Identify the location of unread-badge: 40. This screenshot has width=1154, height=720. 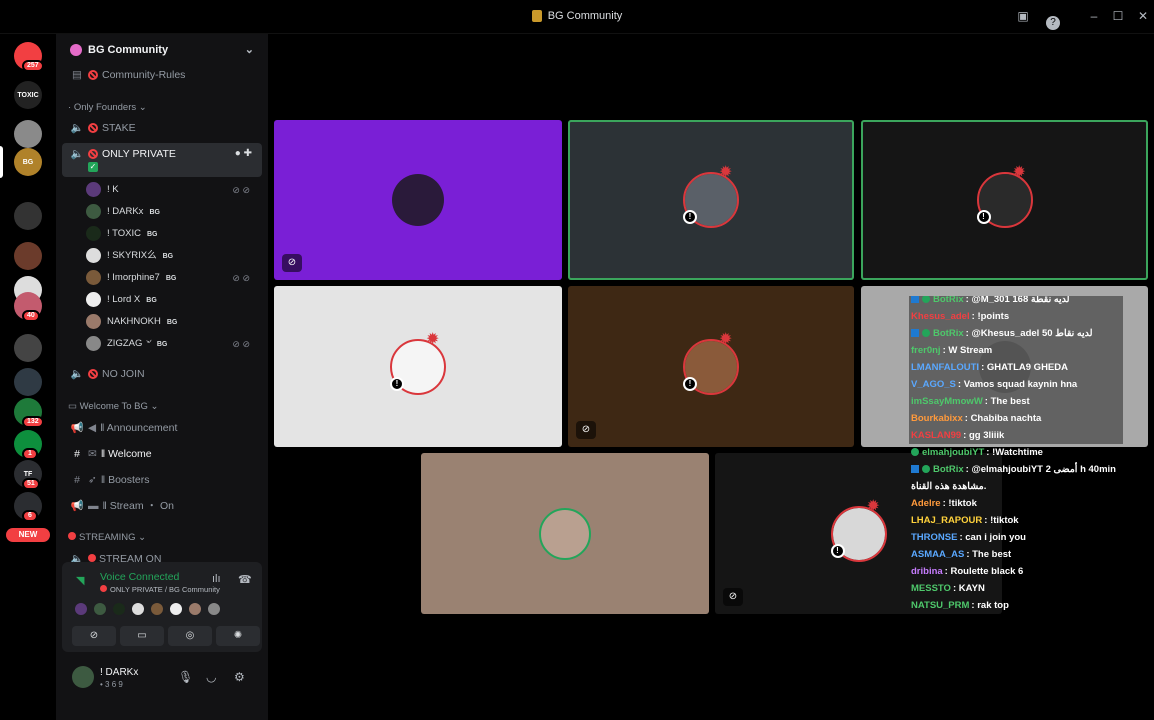
(31, 316).